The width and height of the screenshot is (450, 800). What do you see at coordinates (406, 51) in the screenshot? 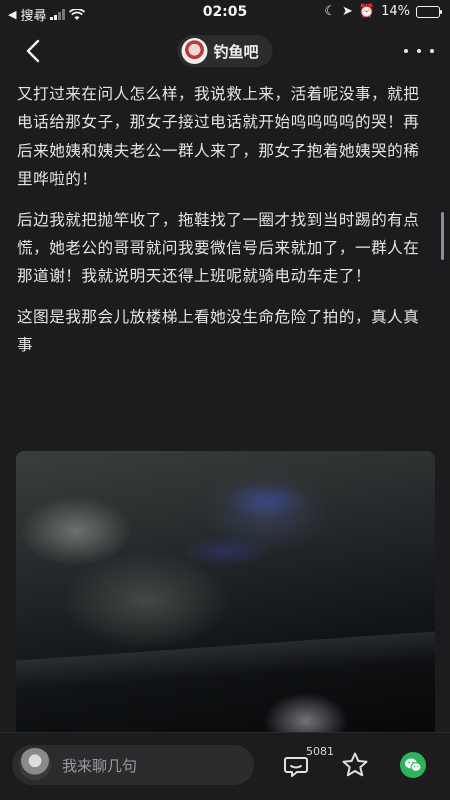
I see `more-dots-icon` at bounding box center [406, 51].